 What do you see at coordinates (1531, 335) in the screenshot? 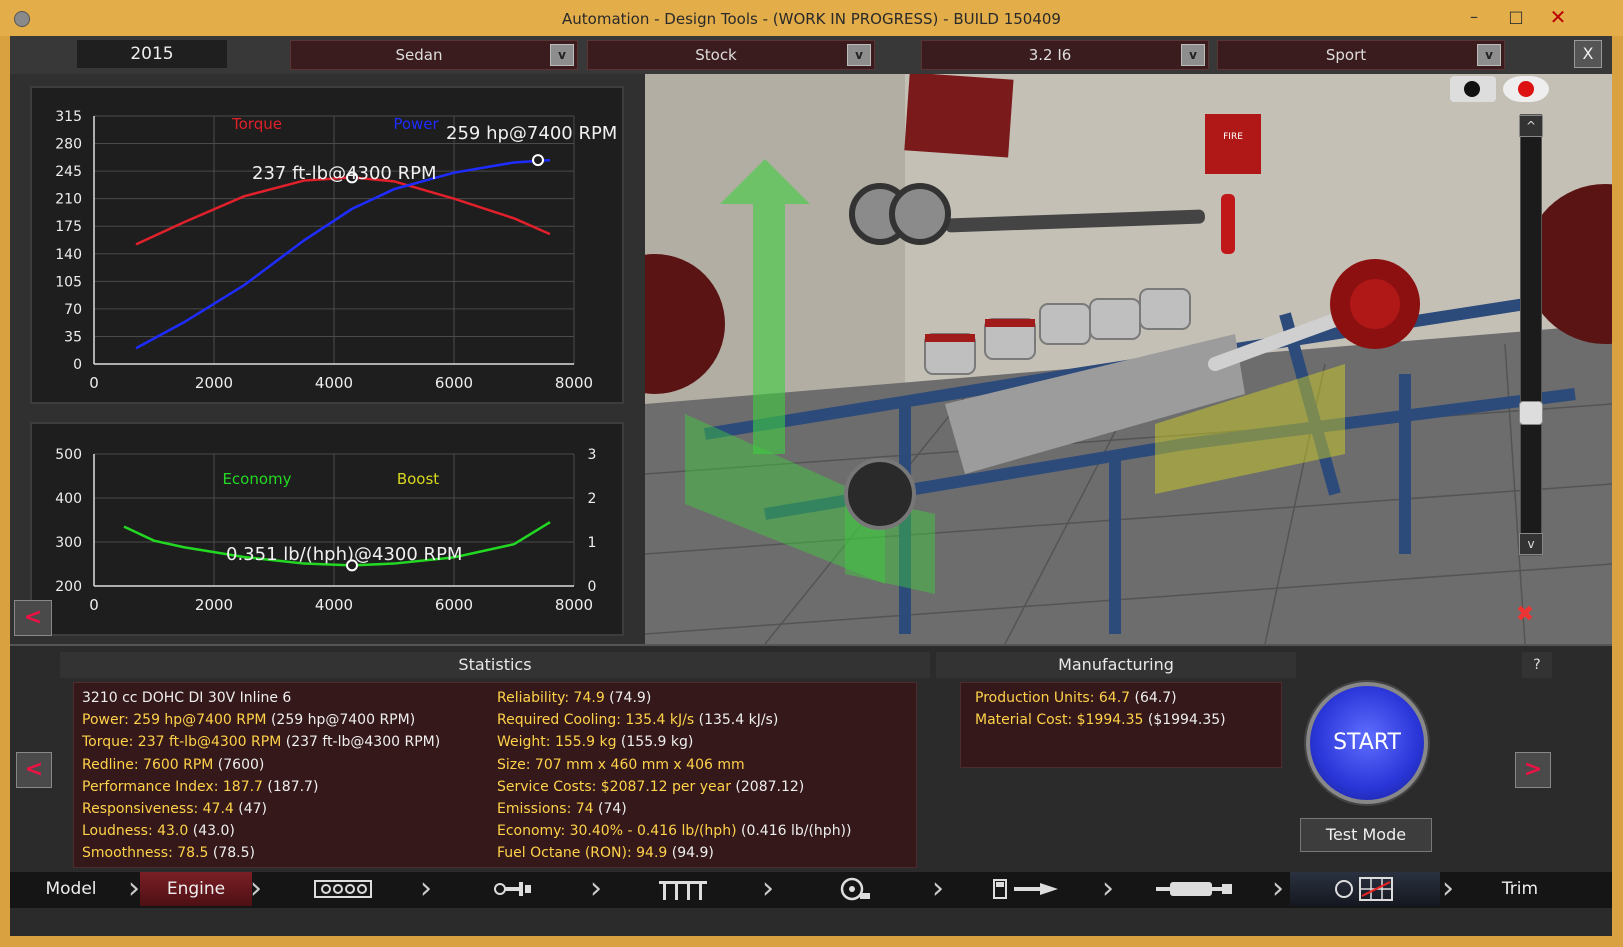
I see `zoom-scrollbar: ^ v` at bounding box center [1531, 335].